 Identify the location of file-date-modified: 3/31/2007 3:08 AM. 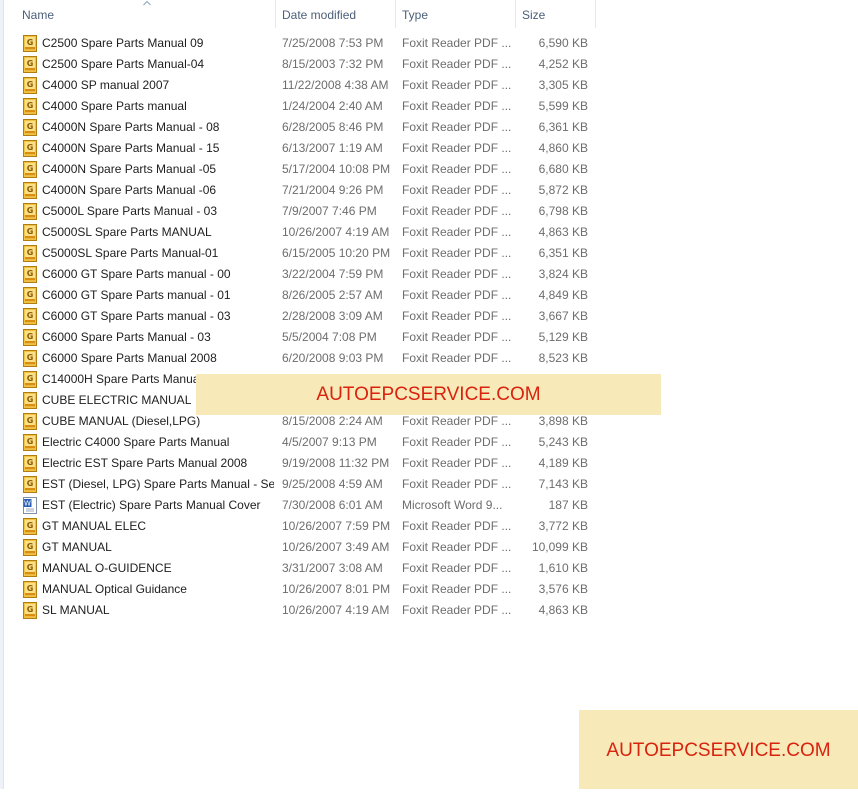
(332, 568).